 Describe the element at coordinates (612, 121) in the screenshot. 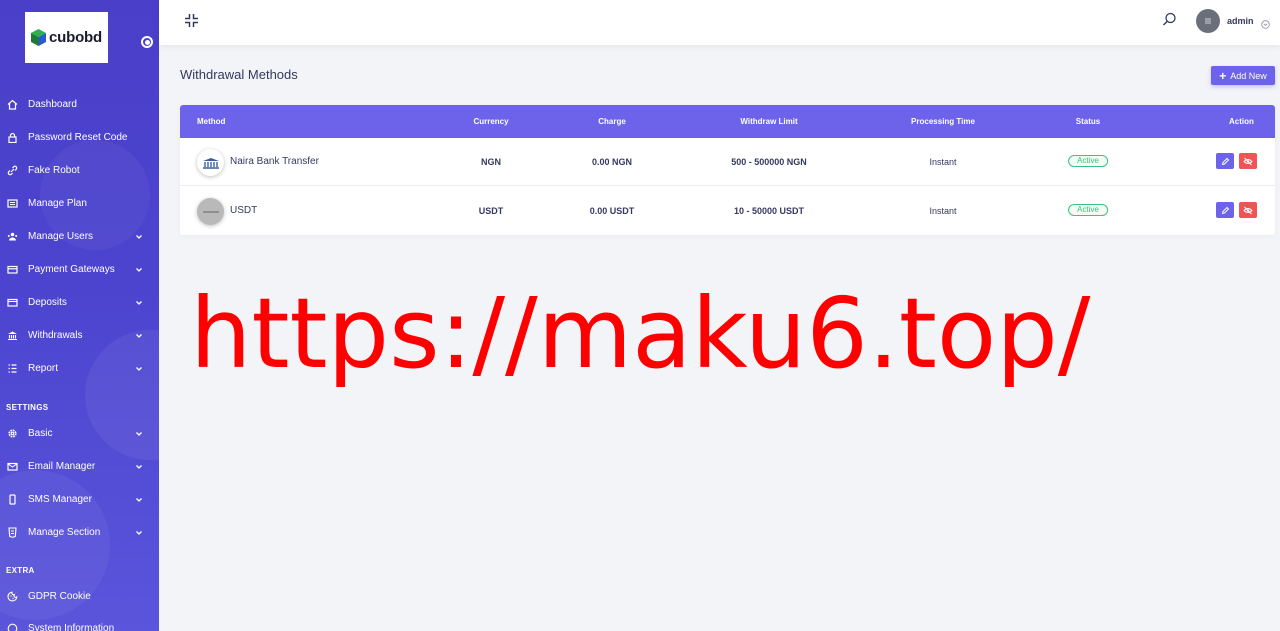

I see `column-header-charge: Charge` at that location.